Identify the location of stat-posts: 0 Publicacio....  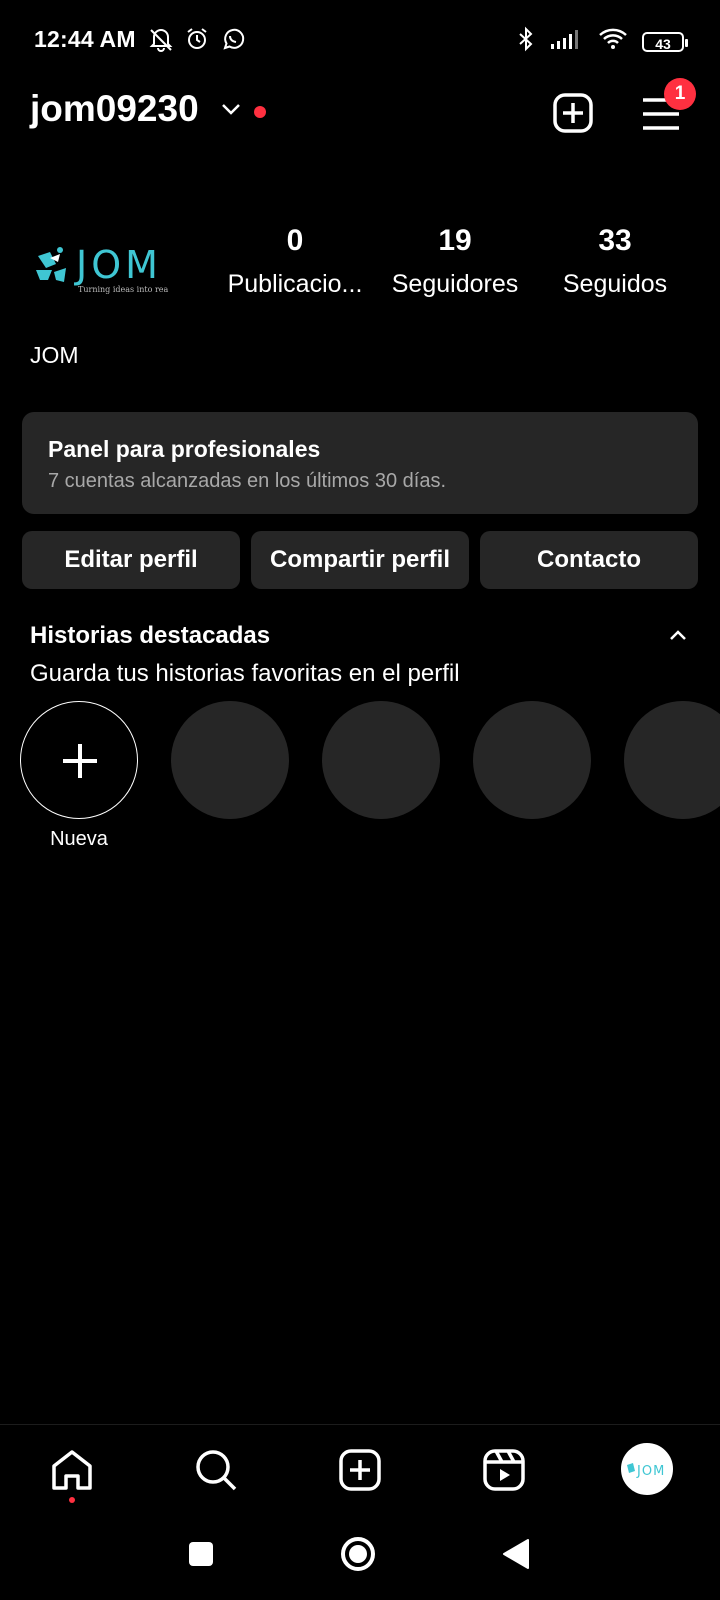
(295, 261).